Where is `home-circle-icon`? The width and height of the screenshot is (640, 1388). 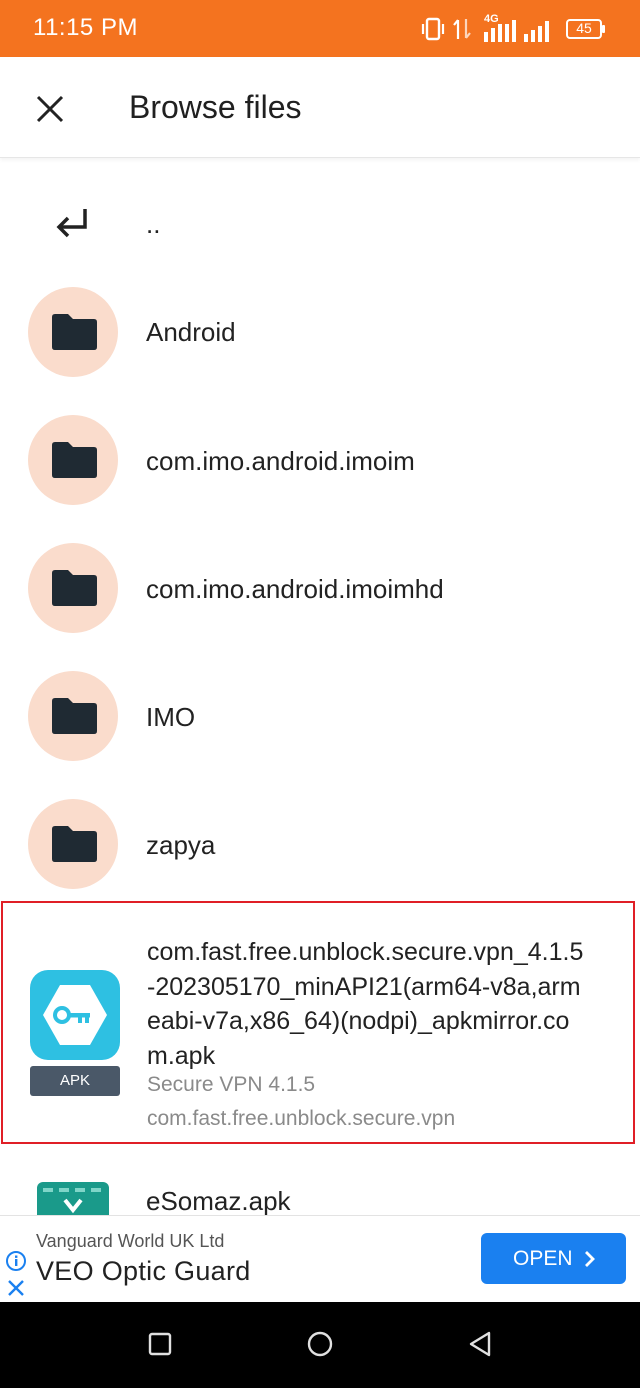
home-circle-icon is located at coordinates (320, 1344).